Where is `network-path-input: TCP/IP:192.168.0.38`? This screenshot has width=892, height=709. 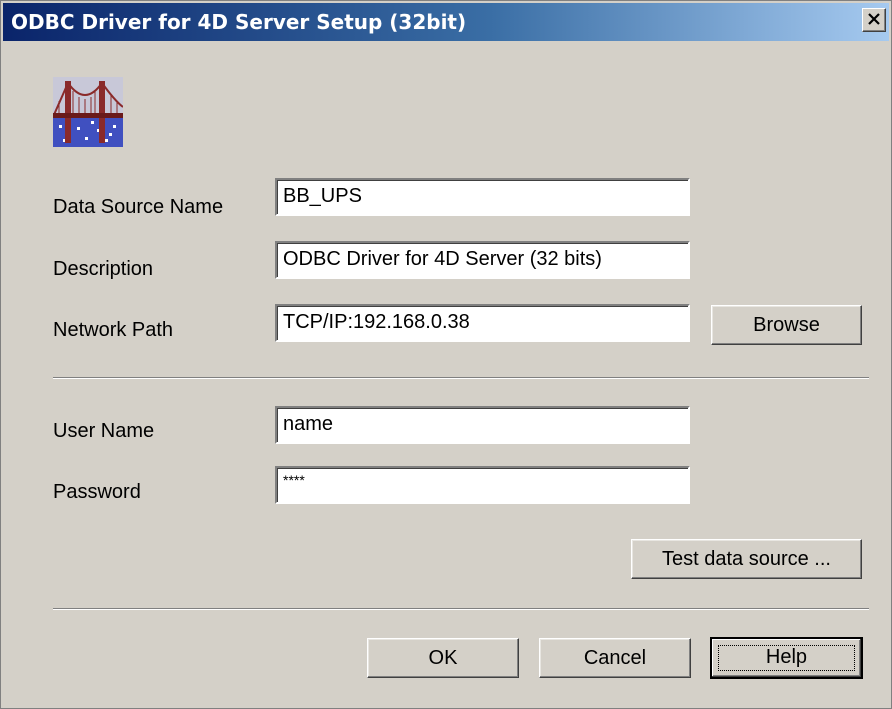
network-path-input: TCP/IP:192.168.0.38 is located at coordinates (482, 323).